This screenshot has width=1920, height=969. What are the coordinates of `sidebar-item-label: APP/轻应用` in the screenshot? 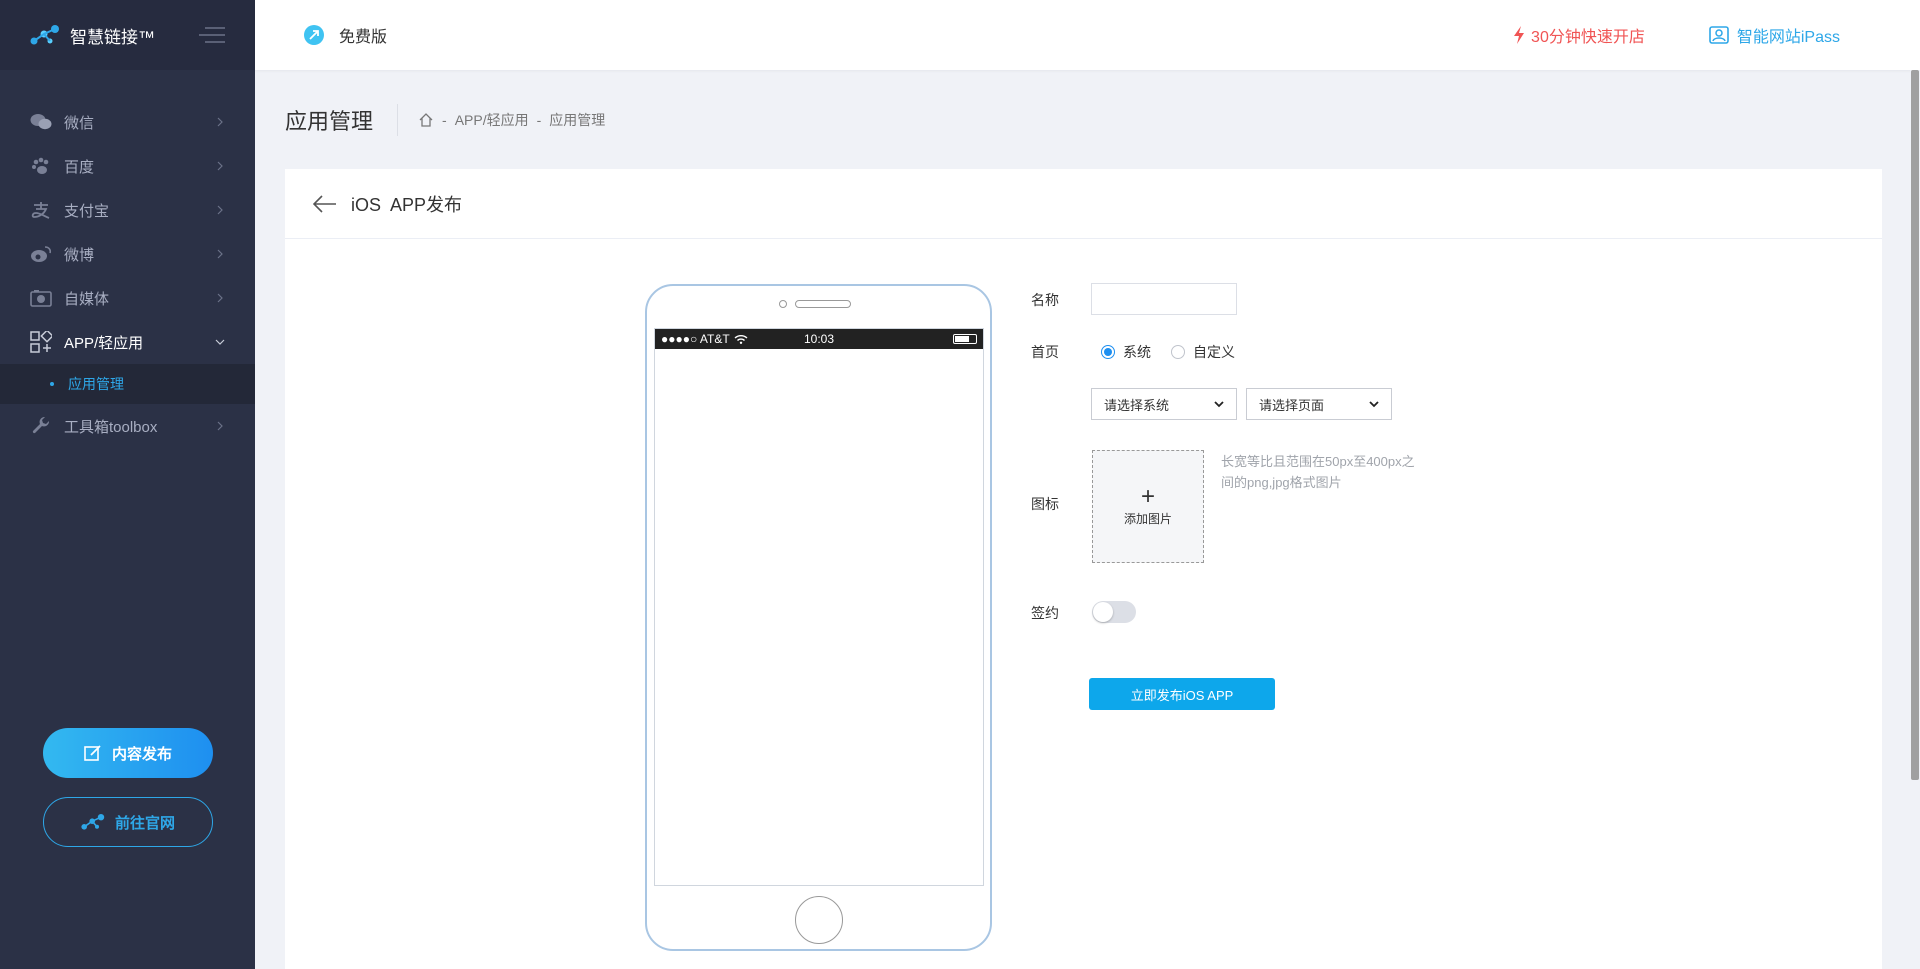 It's located at (104, 343).